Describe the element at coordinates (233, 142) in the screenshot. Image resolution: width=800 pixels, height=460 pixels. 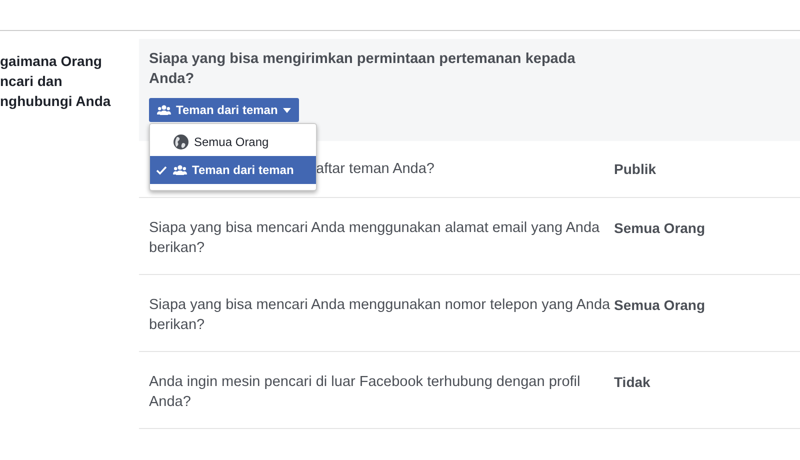
I see `menu-item: Semua Orang` at that location.